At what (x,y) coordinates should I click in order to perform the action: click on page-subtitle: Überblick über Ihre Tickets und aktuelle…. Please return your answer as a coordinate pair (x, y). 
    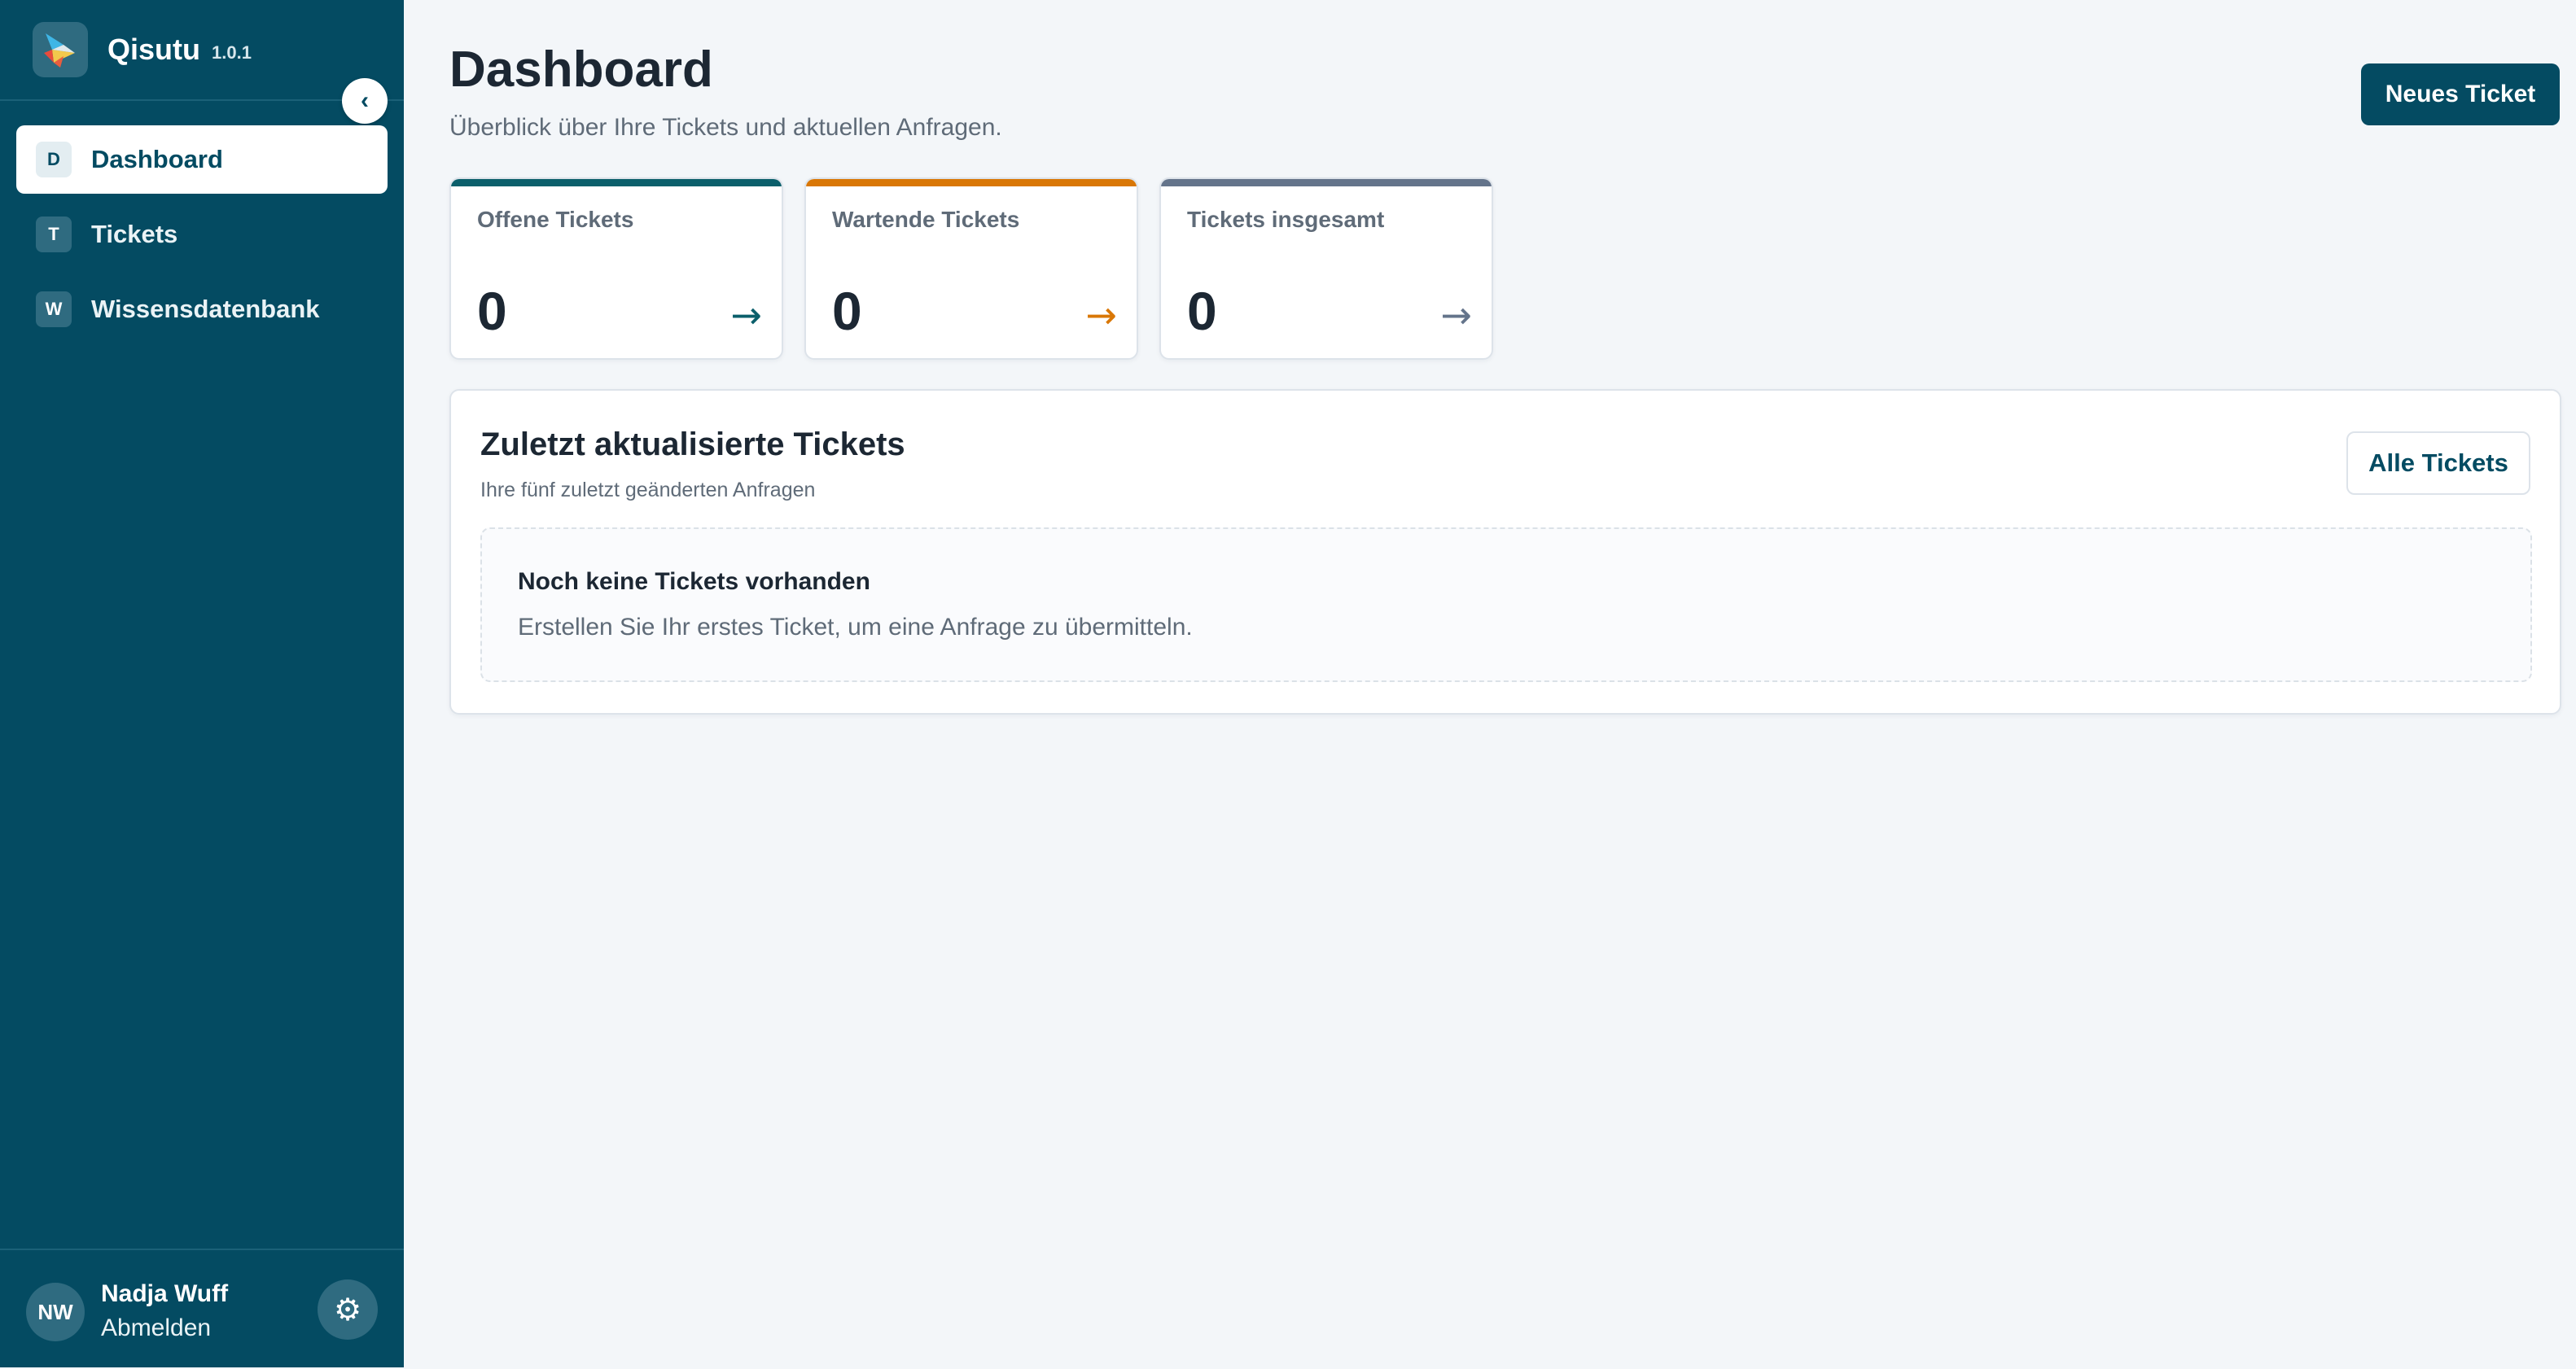
    Looking at the image, I should click on (725, 127).